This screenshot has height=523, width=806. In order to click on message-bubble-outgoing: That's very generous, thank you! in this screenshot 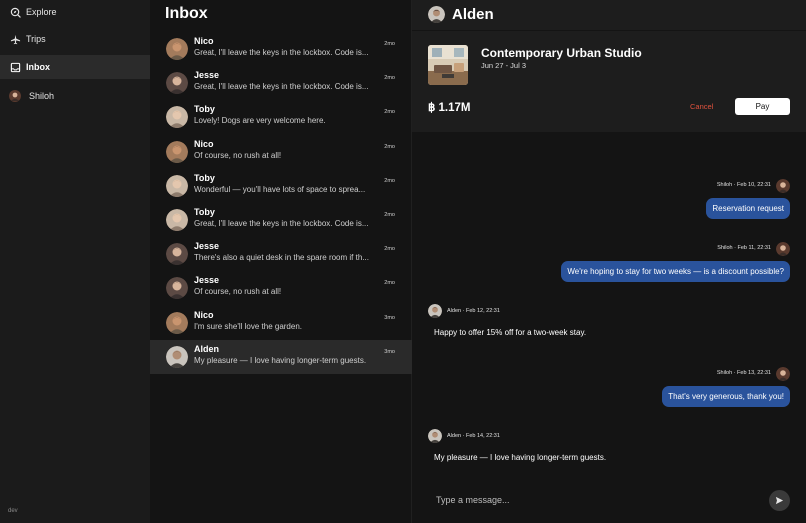, I will do `click(726, 396)`.